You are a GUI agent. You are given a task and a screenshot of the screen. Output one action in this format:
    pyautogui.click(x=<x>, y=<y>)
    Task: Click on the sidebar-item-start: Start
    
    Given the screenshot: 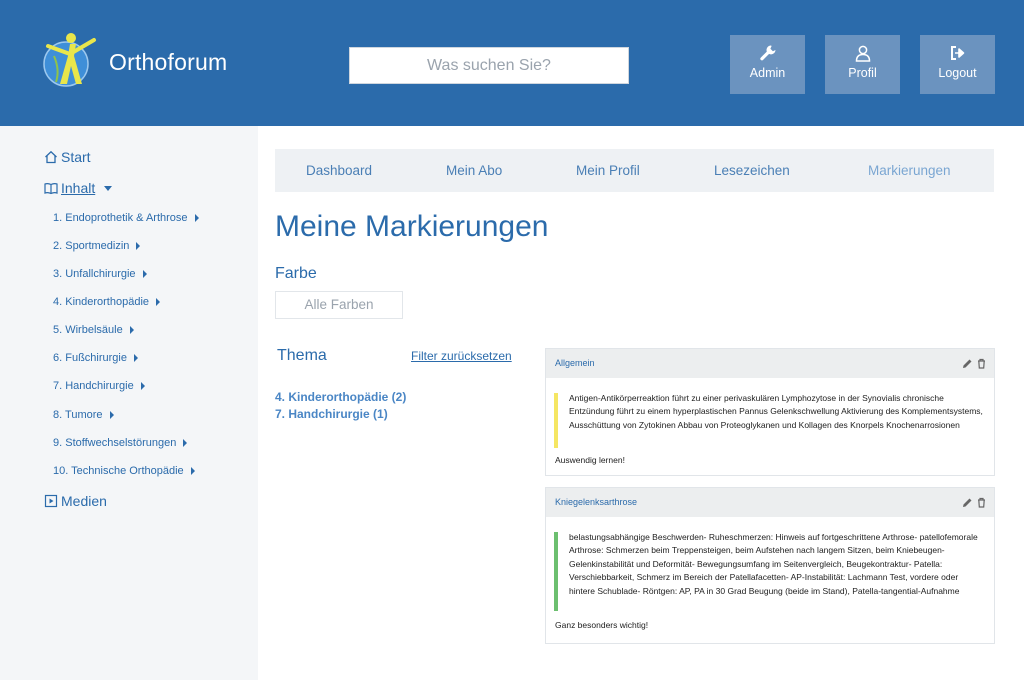 What is the action you would take?
    pyautogui.click(x=67, y=157)
    